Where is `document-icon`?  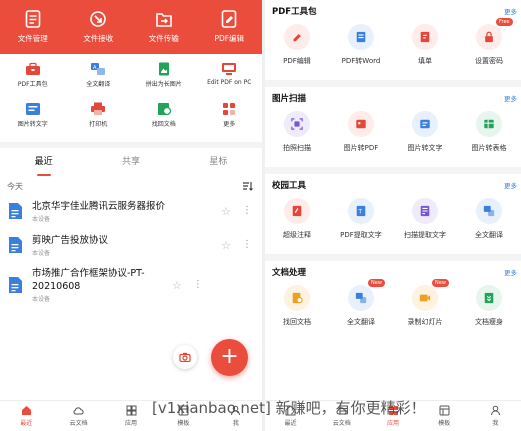
document-icon is located at coordinates (15, 211).